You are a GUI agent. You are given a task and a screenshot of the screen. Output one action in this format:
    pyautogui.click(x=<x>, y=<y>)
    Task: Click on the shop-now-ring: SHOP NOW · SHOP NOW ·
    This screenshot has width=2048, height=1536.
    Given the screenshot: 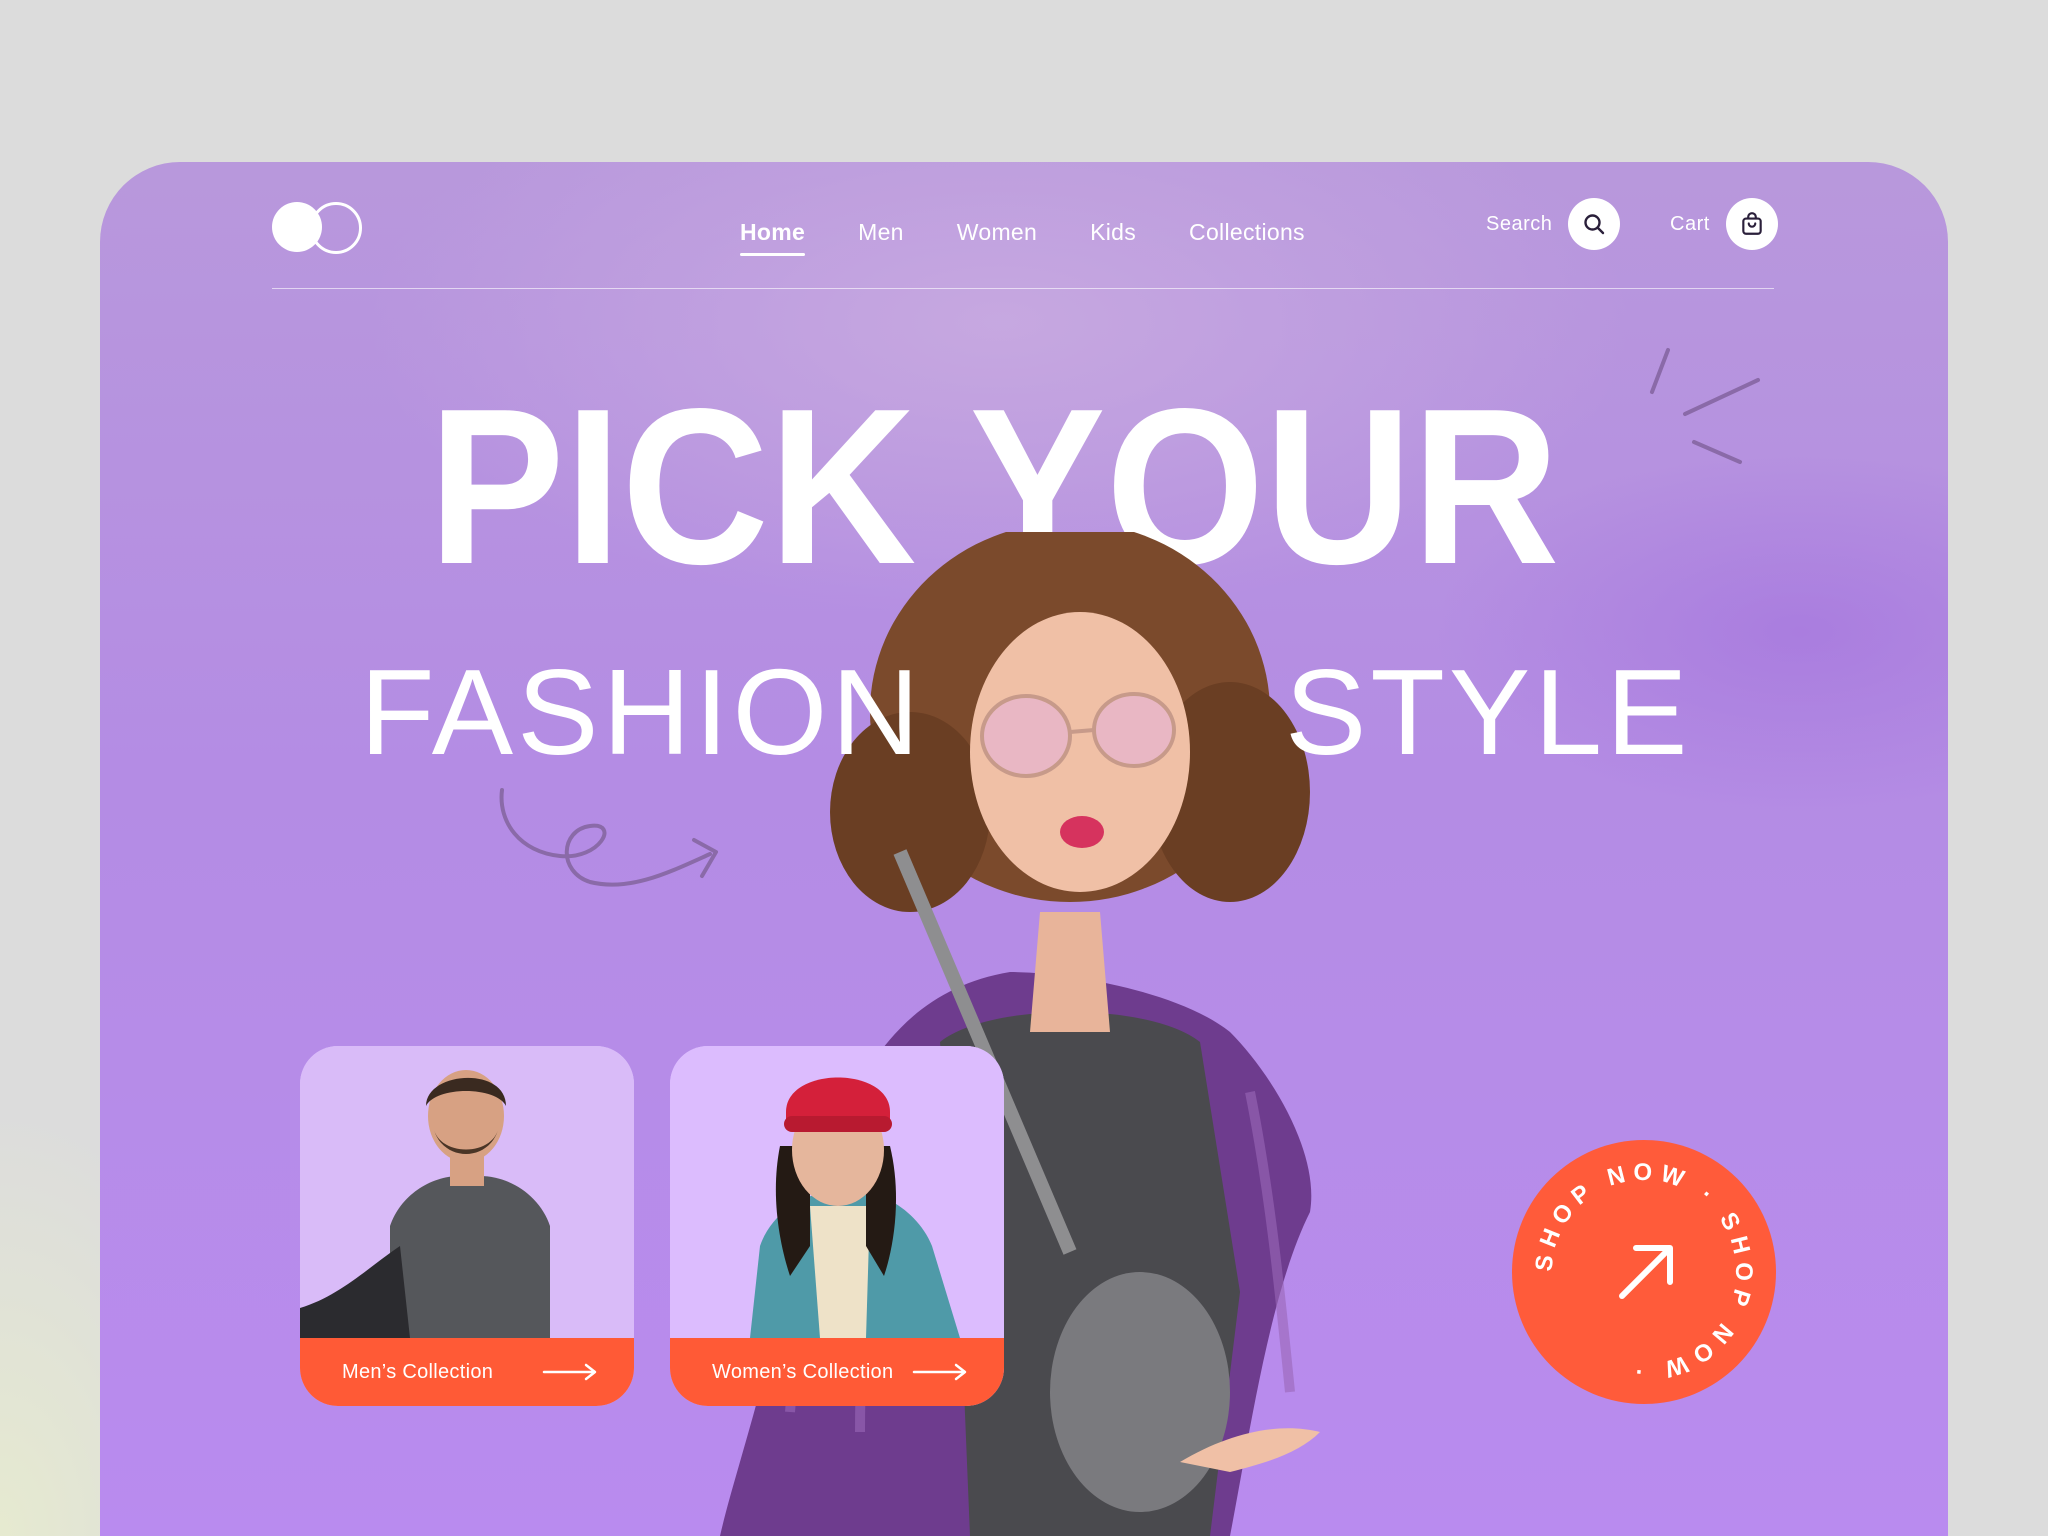 What is the action you would take?
    pyautogui.click(x=1640, y=1272)
    